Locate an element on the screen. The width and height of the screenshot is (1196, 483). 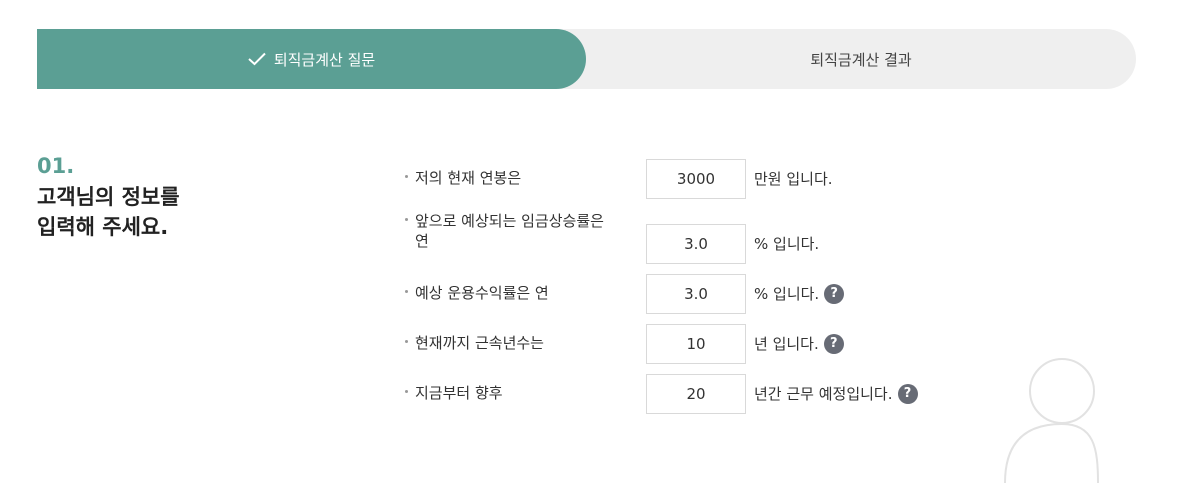
question-unit: % 입니다. is located at coordinates (787, 244).